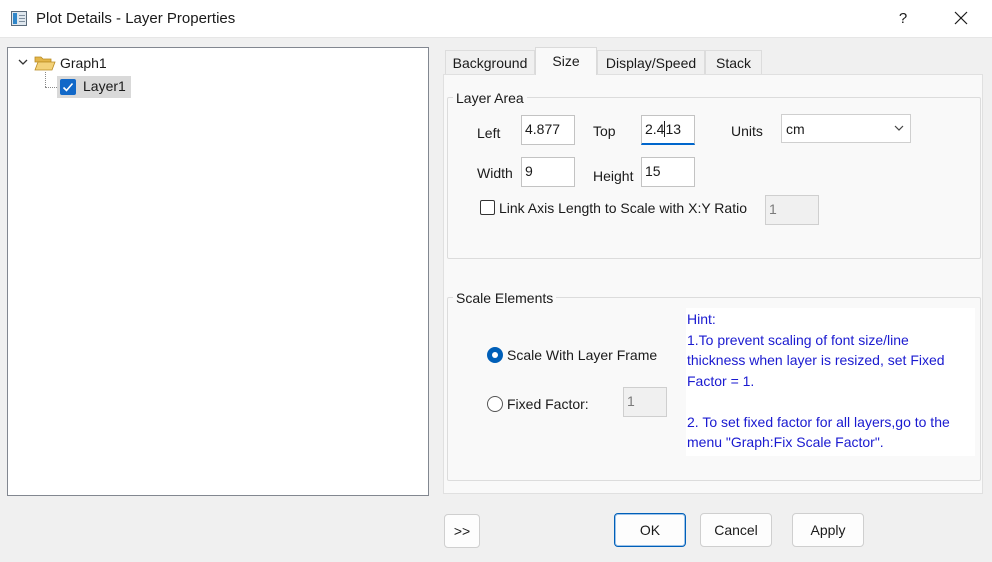  What do you see at coordinates (19, 18) in the screenshot?
I see `app-icon` at bounding box center [19, 18].